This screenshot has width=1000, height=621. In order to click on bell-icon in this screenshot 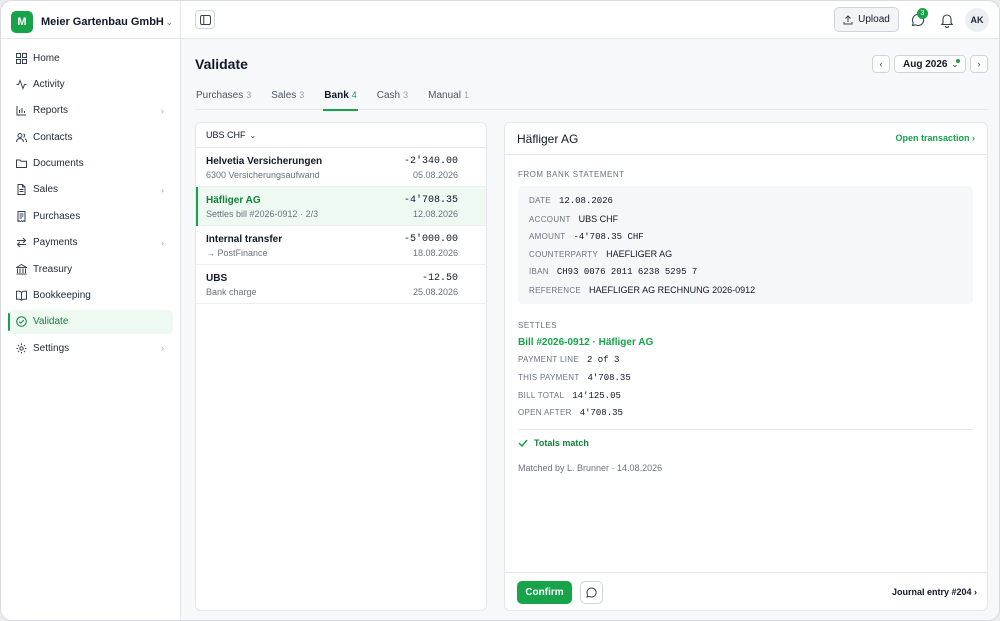, I will do `click(947, 20)`.